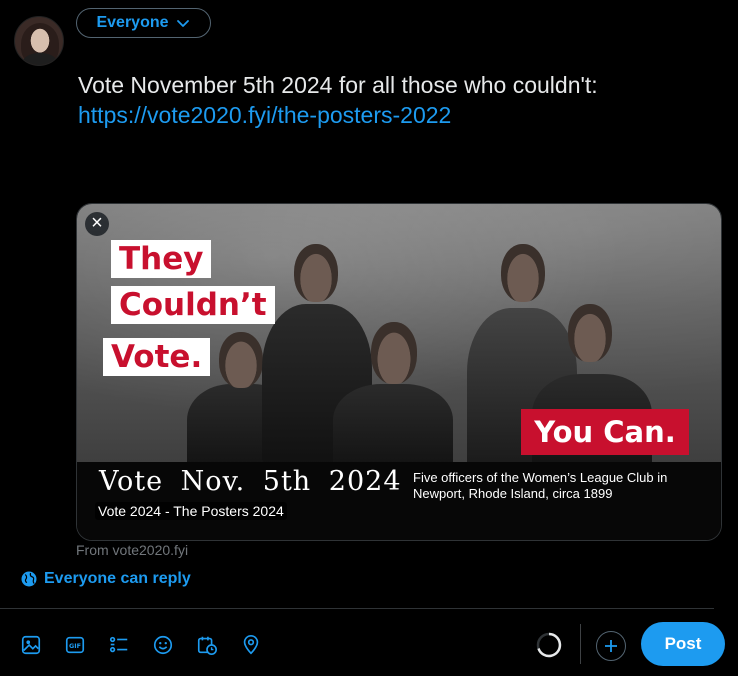 Image resolution: width=738 pixels, height=676 pixels. I want to click on emoji-icon, so click(163, 645).